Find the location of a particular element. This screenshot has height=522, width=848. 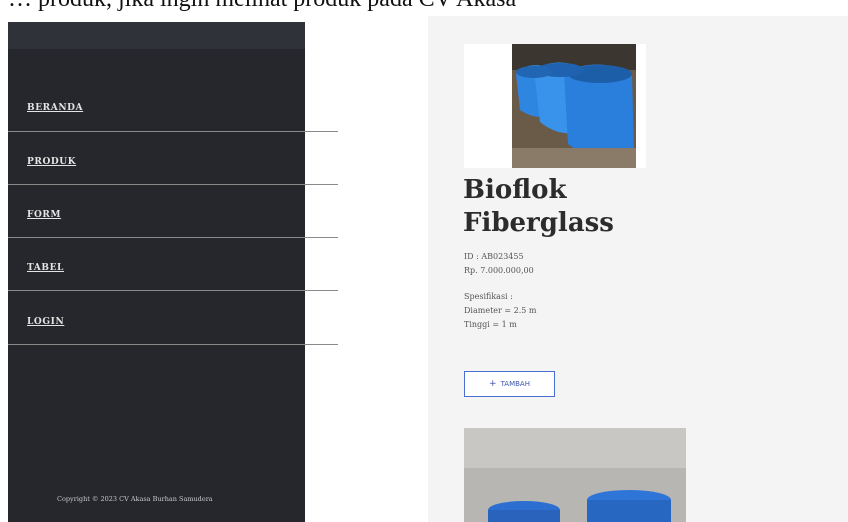

product-image is located at coordinates (555, 106).